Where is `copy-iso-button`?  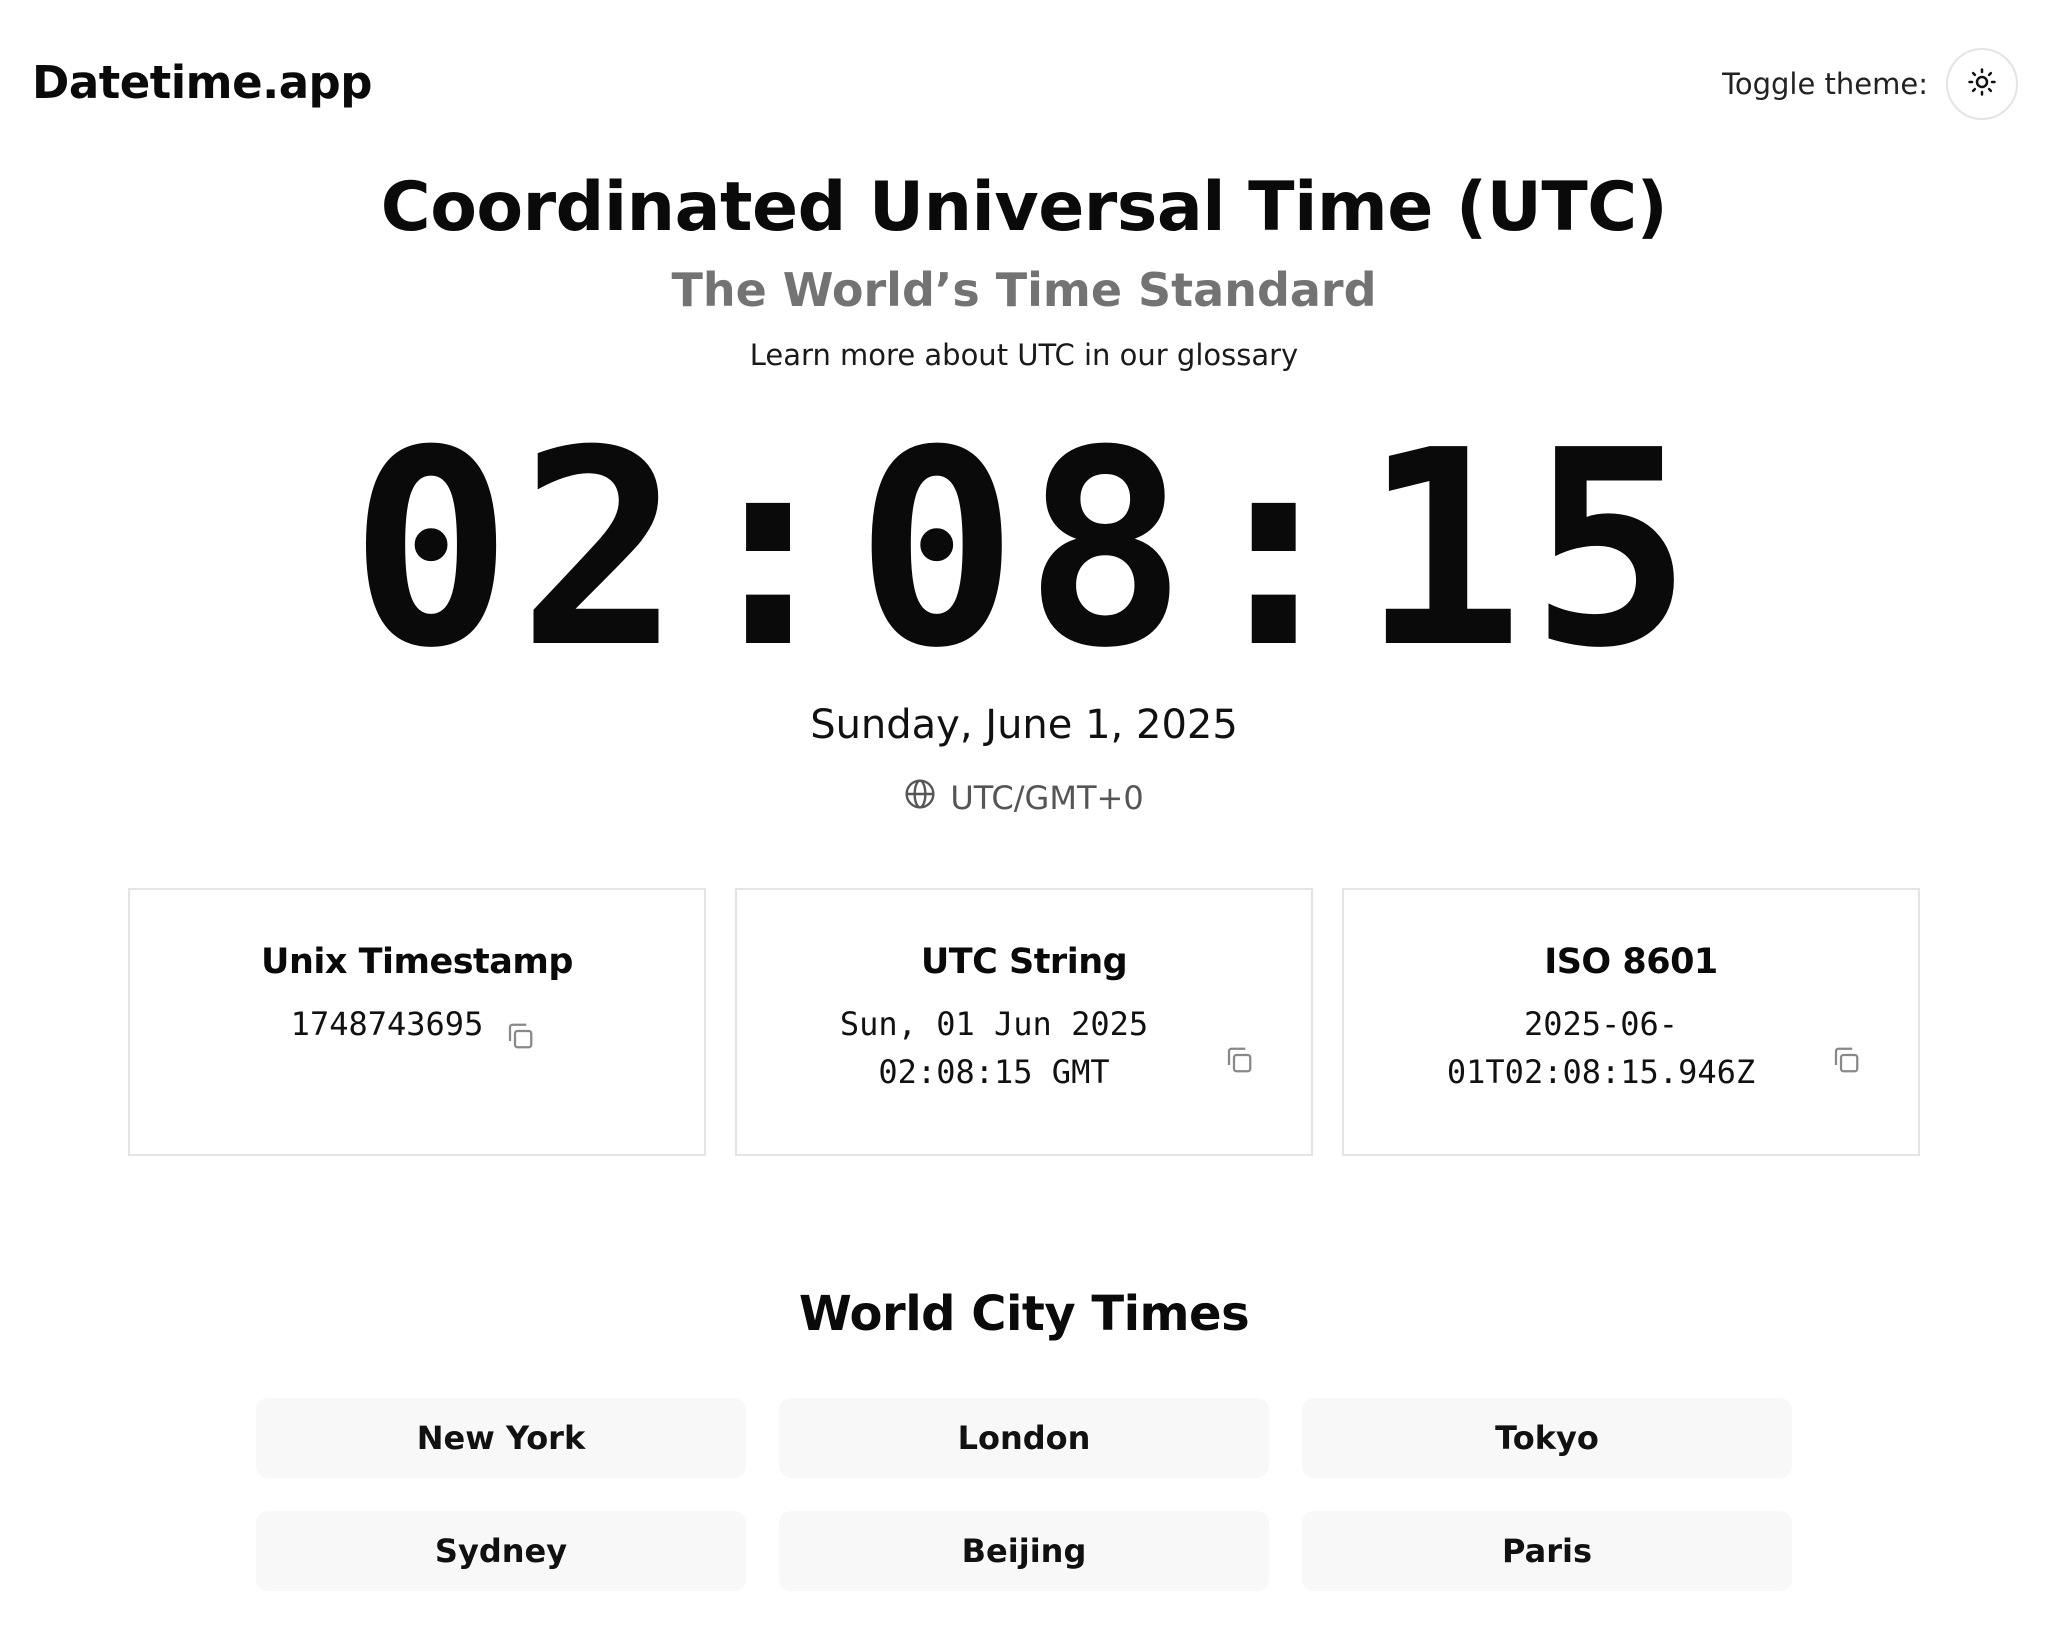
copy-iso-button is located at coordinates (1846, 1062).